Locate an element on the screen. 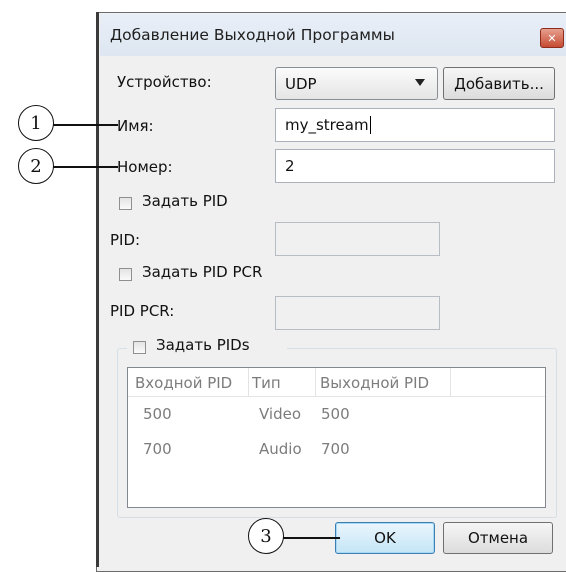  callout-2: 2 is located at coordinates (36, 166).